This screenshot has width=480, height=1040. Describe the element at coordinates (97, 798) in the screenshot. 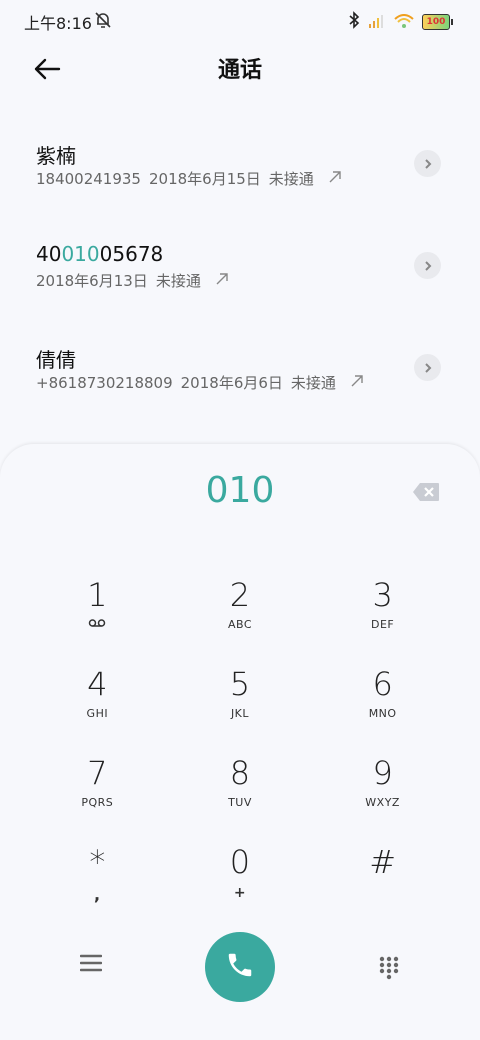

I see `key-7: 7 PQRS` at that location.